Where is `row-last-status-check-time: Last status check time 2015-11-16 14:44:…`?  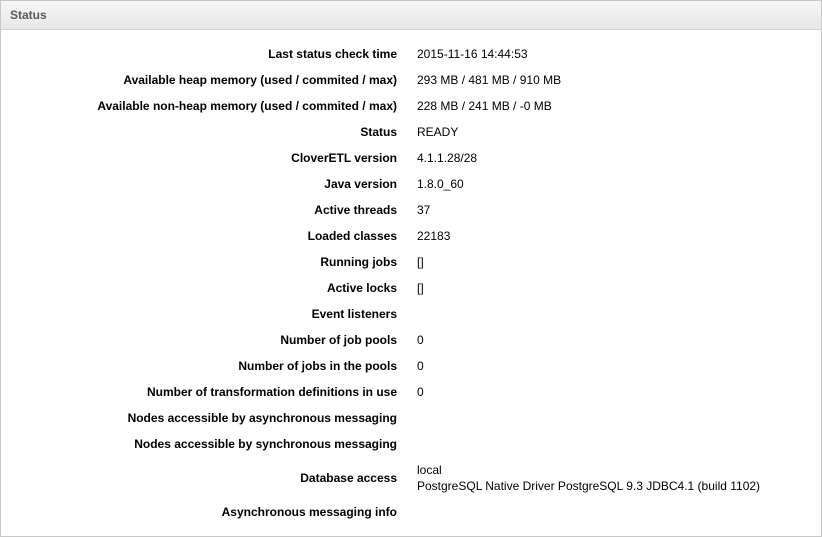
row-last-status-check-time: Last status check time 2015-11-16 14:44:… is located at coordinates (411, 54).